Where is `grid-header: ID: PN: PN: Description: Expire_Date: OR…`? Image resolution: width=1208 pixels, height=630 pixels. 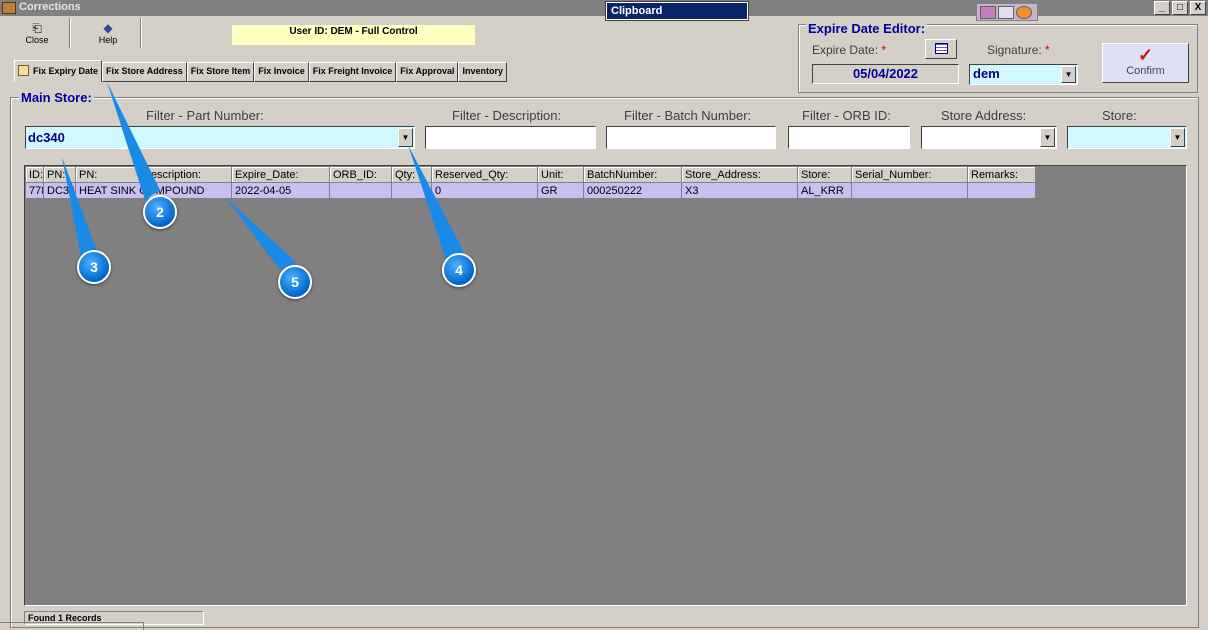
grid-header: ID: PN: PN: Description: Expire_Date: OR… is located at coordinates (531, 175).